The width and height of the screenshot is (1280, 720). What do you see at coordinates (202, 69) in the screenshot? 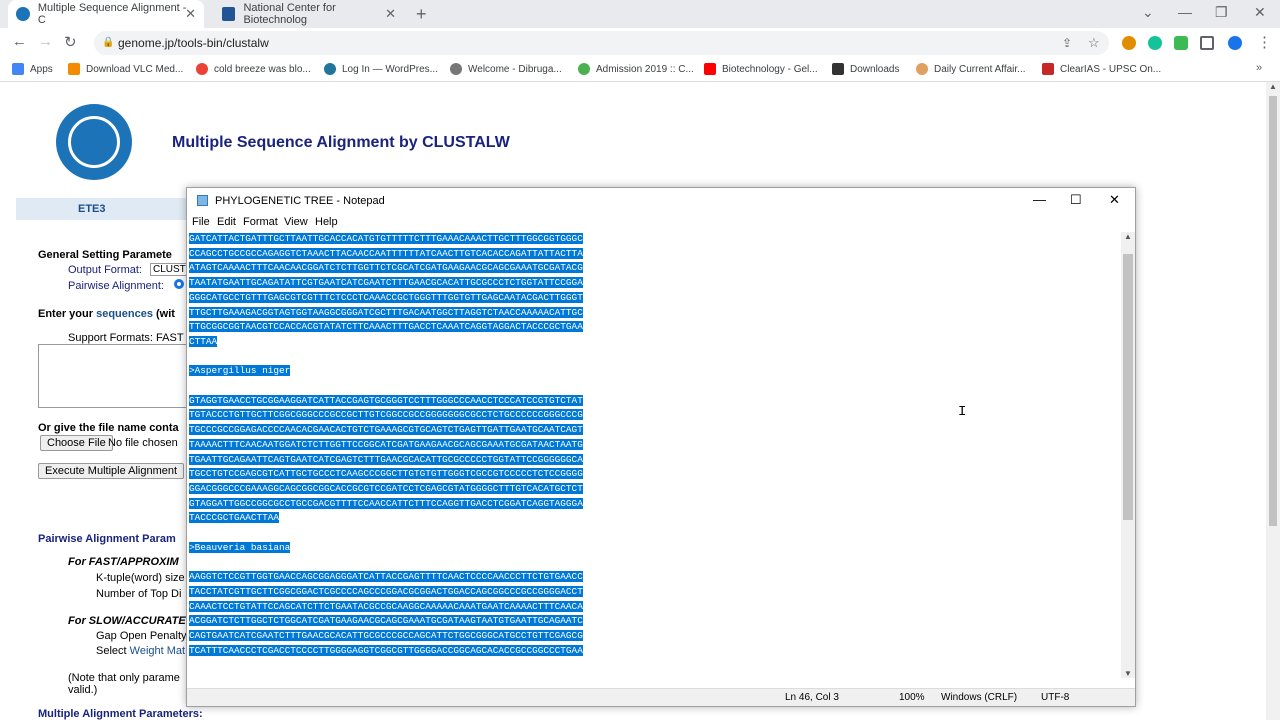
I see `google-icon` at bounding box center [202, 69].